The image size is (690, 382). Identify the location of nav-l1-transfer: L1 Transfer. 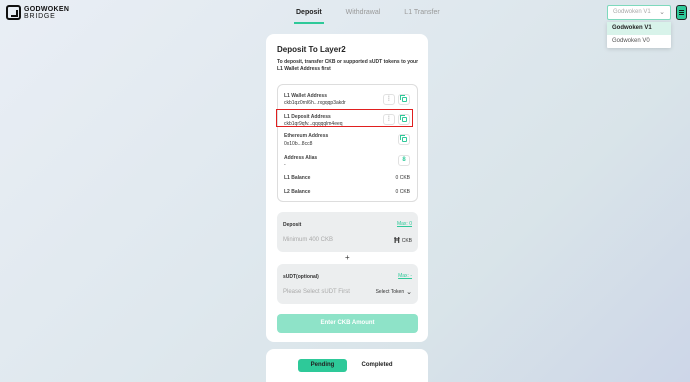
(421, 12).